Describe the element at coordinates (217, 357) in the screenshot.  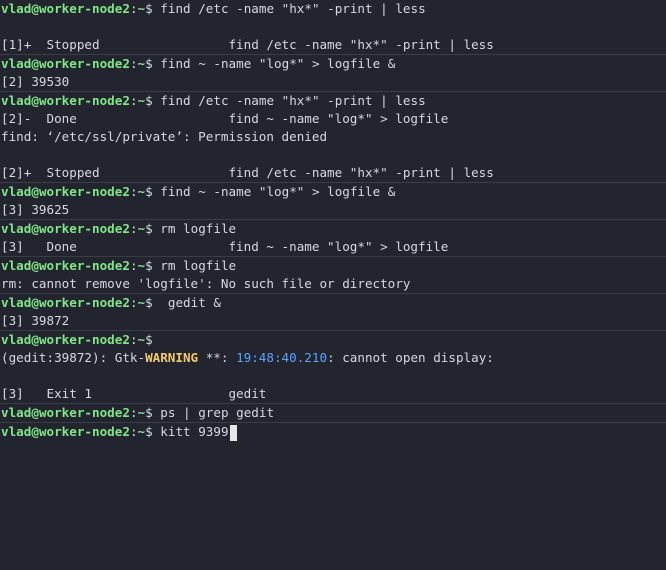
I see `warning-mid: **:` at that location.